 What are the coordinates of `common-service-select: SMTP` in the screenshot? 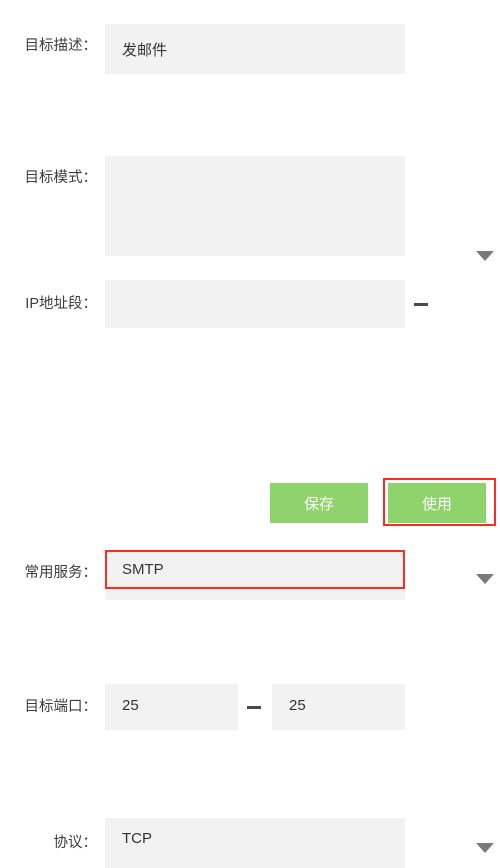 It's located at (299, 575).